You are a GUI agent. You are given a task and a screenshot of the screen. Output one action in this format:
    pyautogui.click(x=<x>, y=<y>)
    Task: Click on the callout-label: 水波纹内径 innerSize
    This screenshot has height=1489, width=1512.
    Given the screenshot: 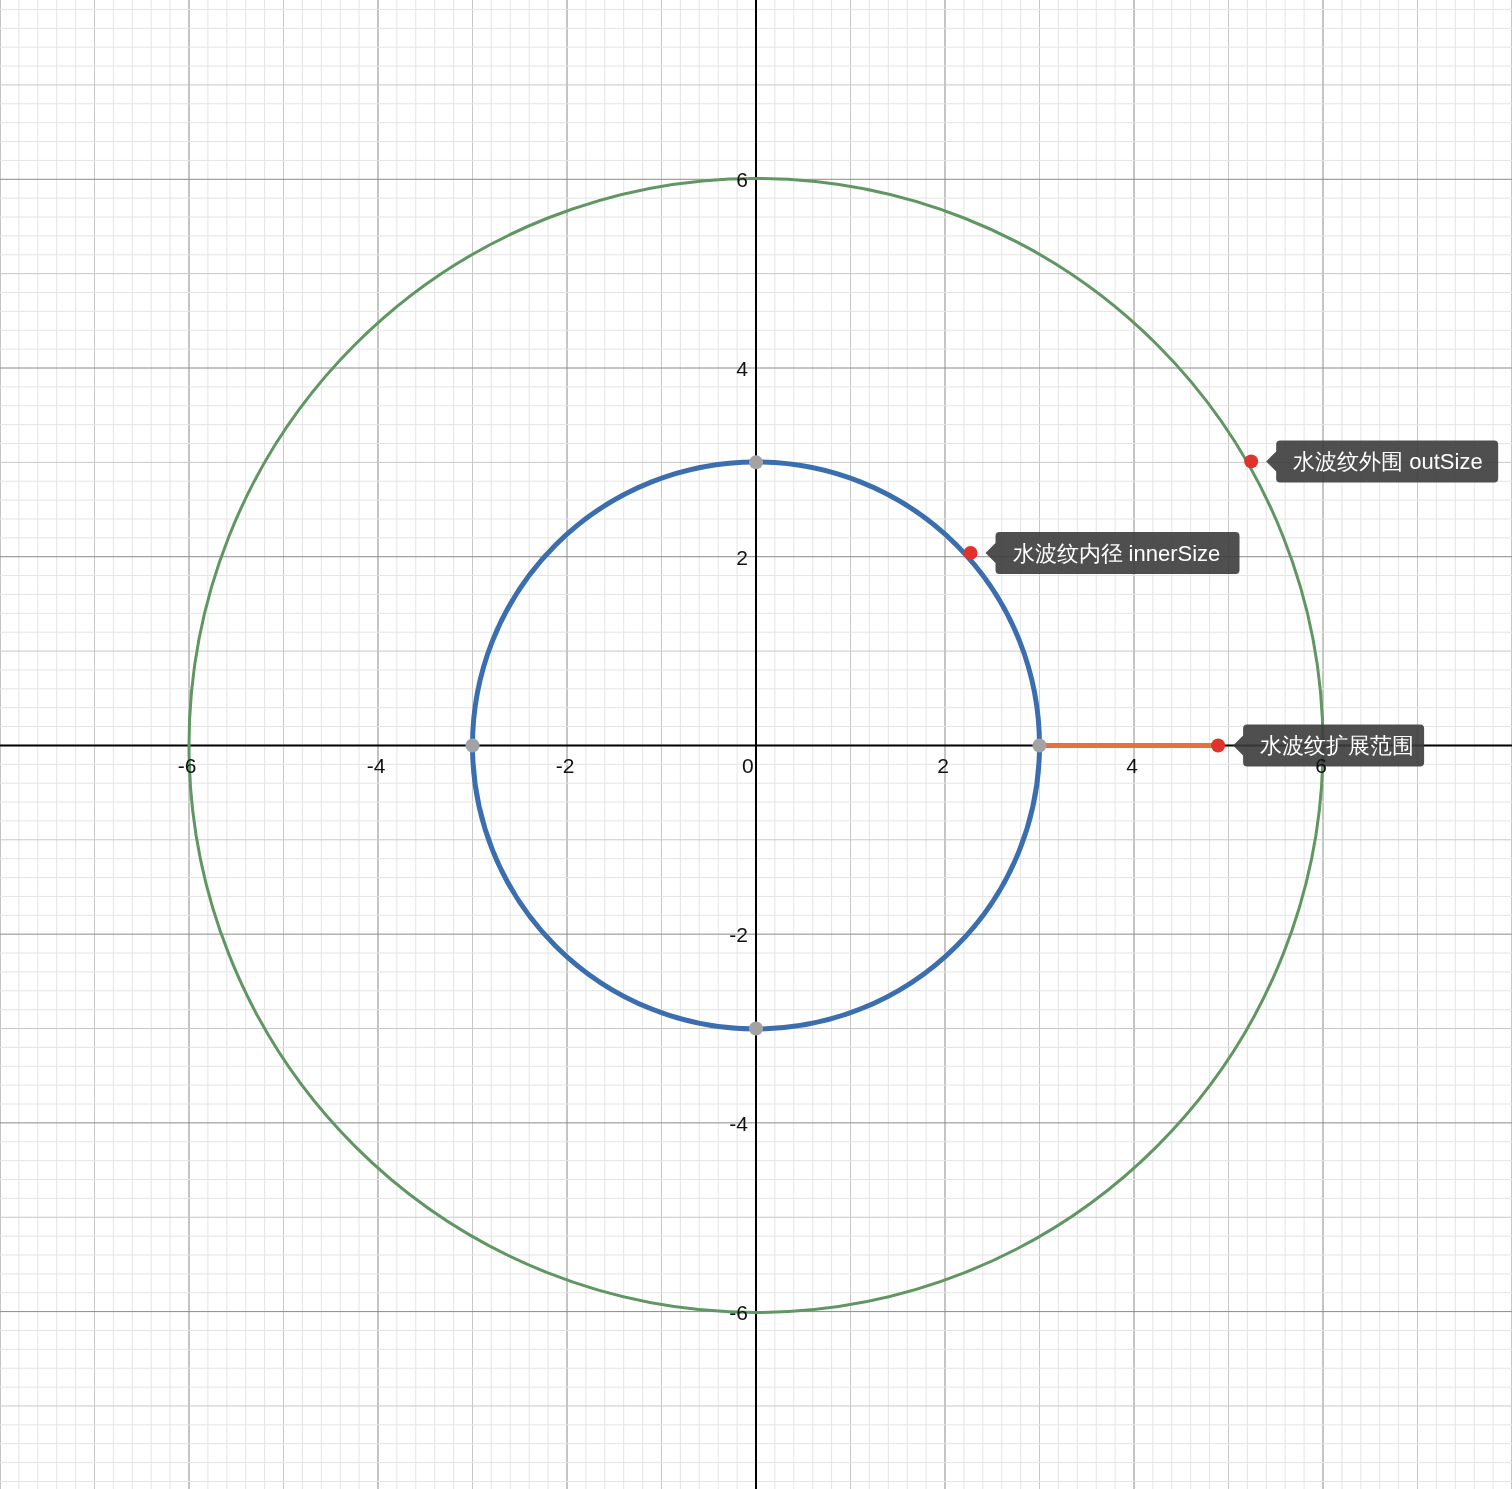 What is the action you would take?
    pyautogui.click(x=1112, y=552)
    